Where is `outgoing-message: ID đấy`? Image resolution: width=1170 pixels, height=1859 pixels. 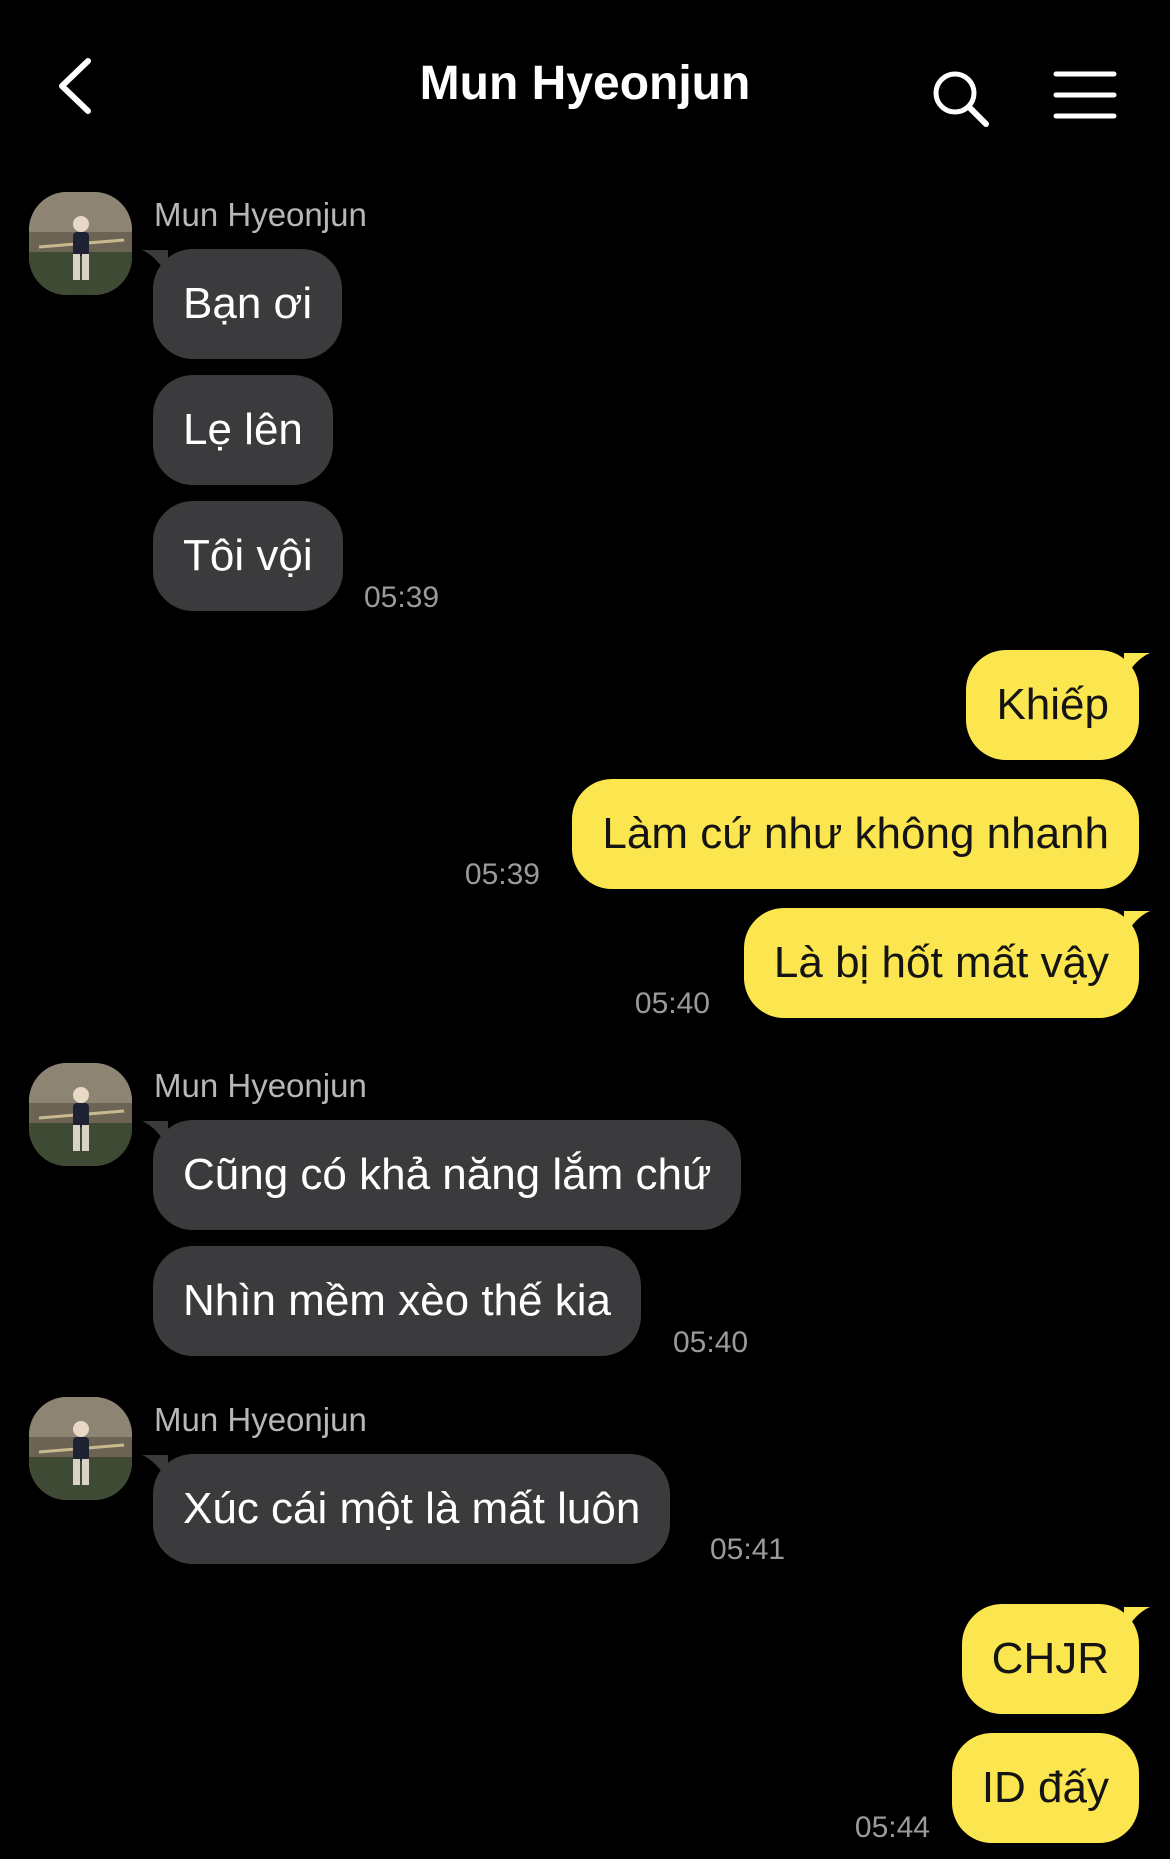 outgoing-message: ID đấy is located at coordinates (1045, 1788).